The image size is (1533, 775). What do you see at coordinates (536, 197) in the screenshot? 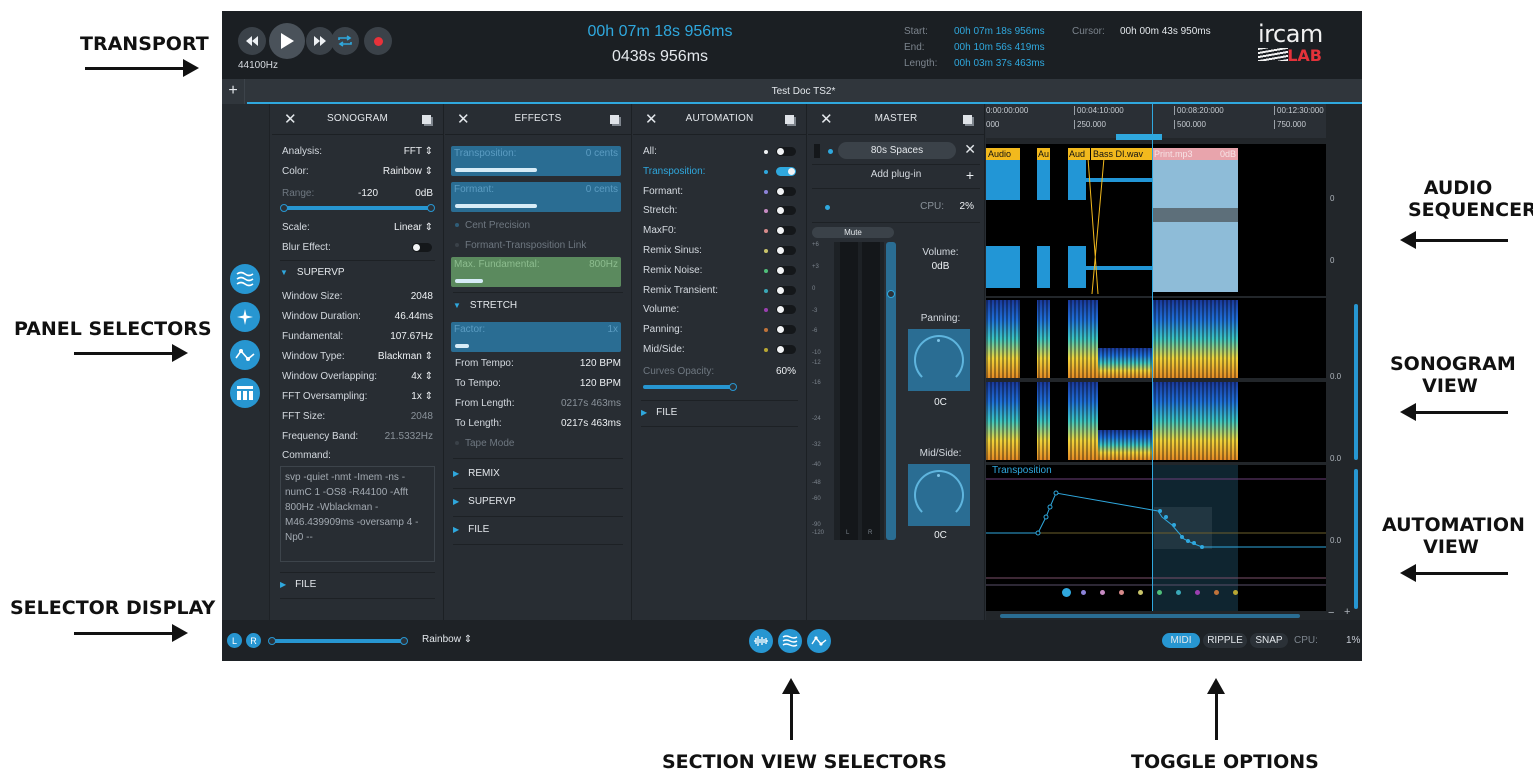
I see `formant-slider: Formant: 0 cents` at bounding box center [536, 197].